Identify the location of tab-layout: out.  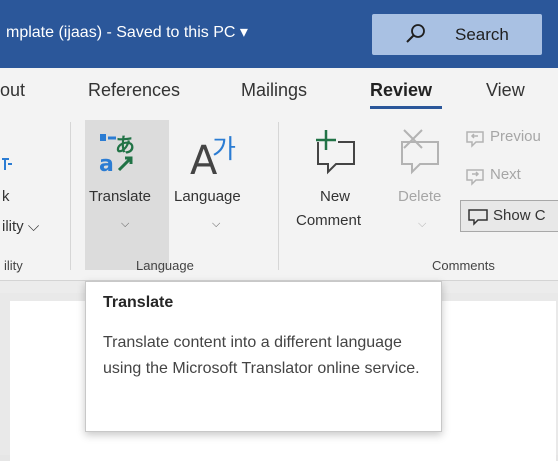
(12, 90).